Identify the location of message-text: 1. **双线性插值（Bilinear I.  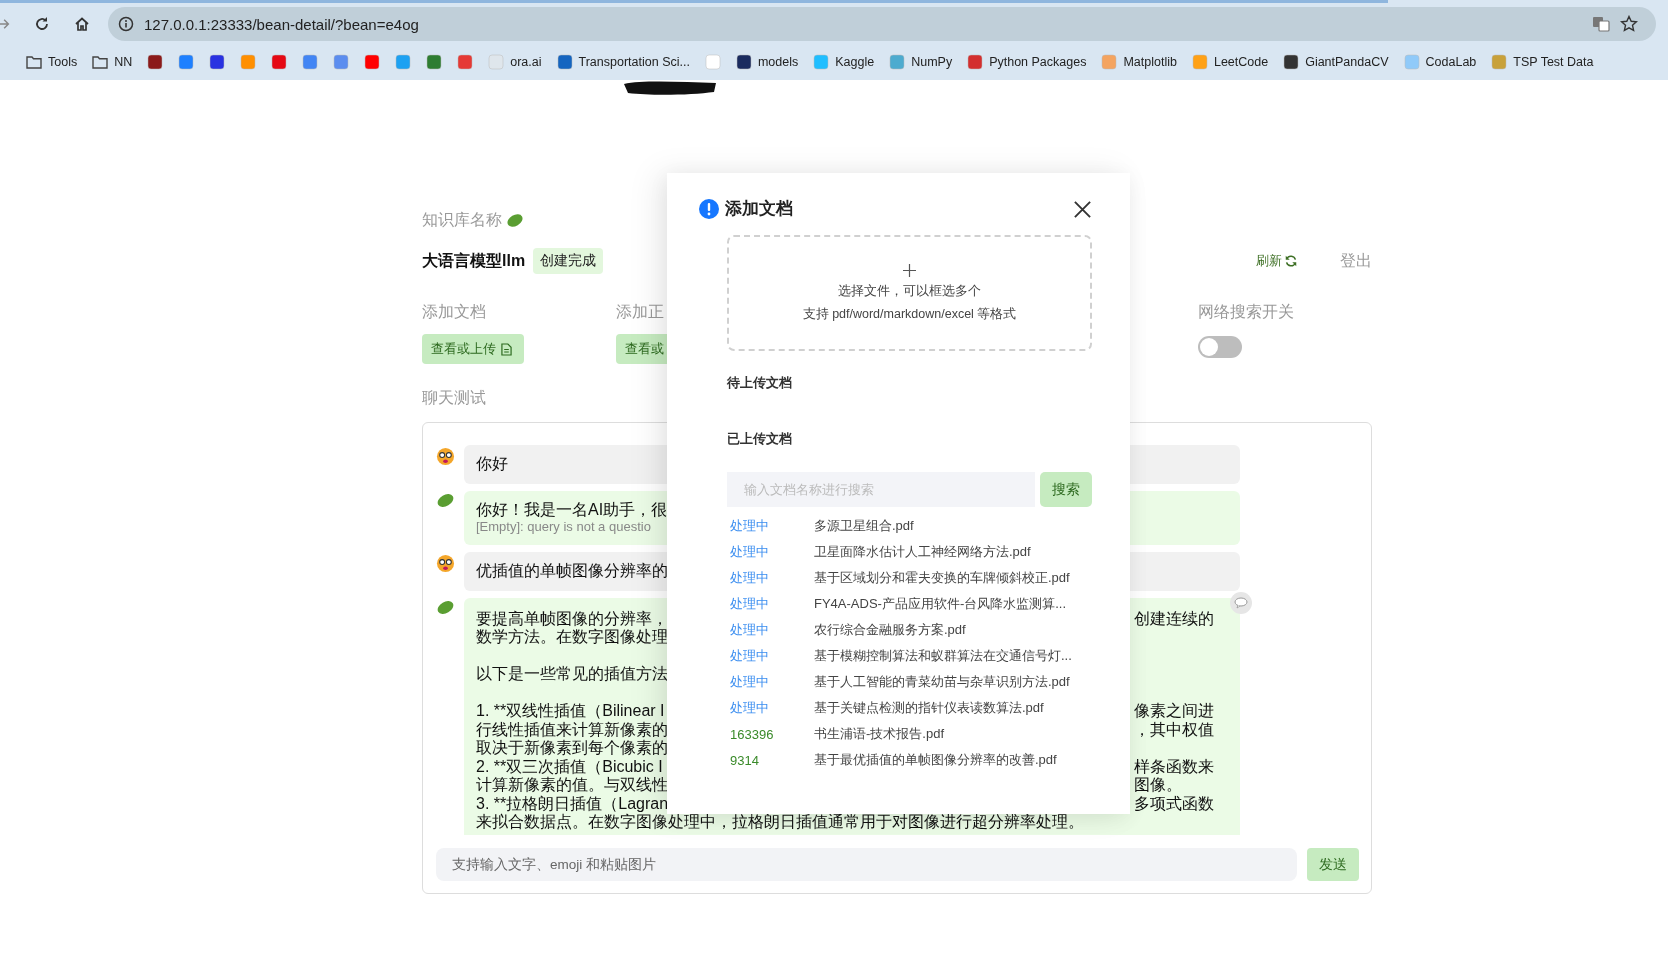
(570, 711).